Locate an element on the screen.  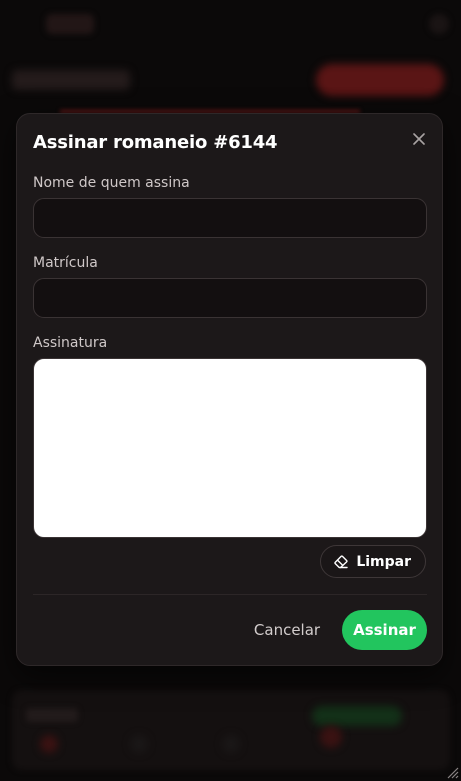
dialog-title: Assinar romaneio #6144 is located at coordinates (155, 142).